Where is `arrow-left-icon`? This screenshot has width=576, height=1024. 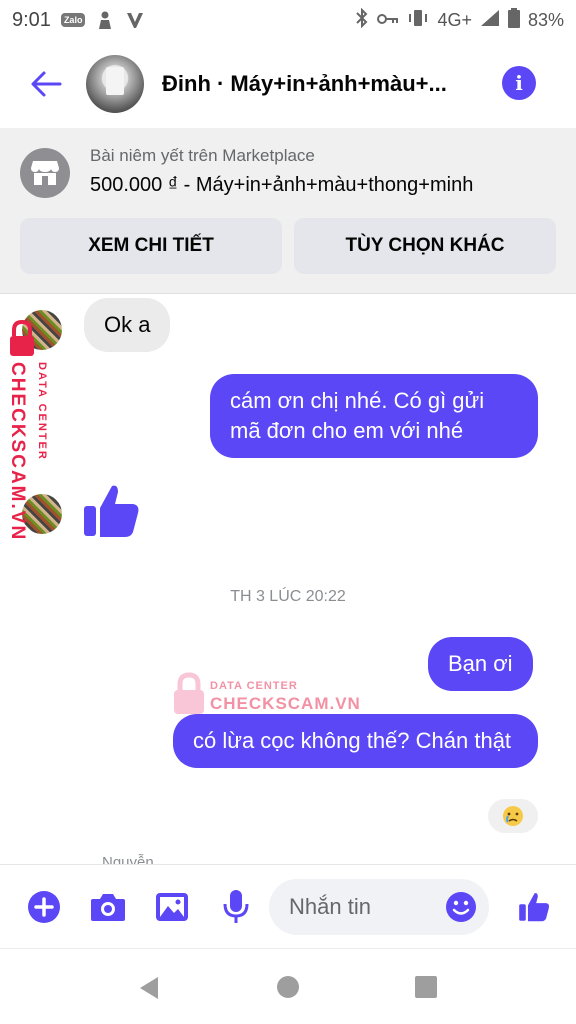 arrow-left-icon is located at coordinates (46, 84).